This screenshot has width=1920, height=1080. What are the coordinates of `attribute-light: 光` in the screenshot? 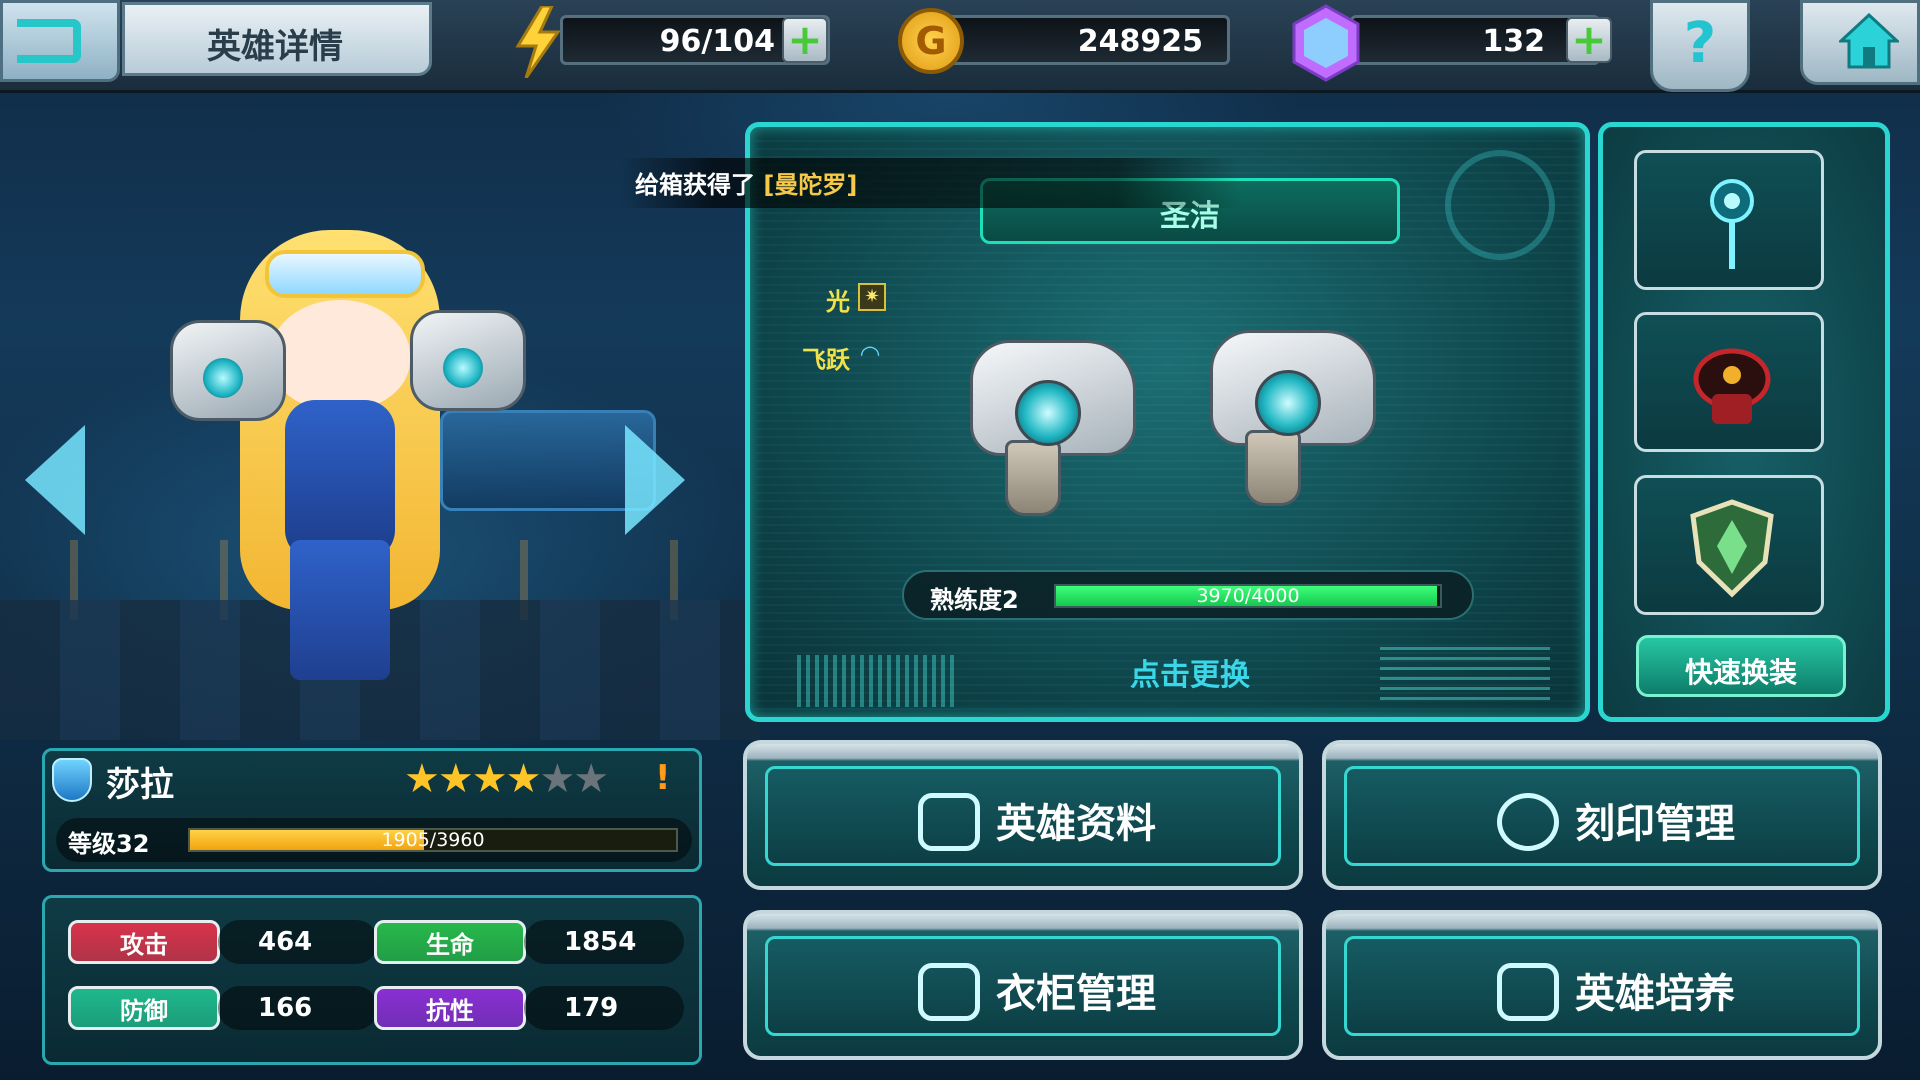 It's located at (838, 302).